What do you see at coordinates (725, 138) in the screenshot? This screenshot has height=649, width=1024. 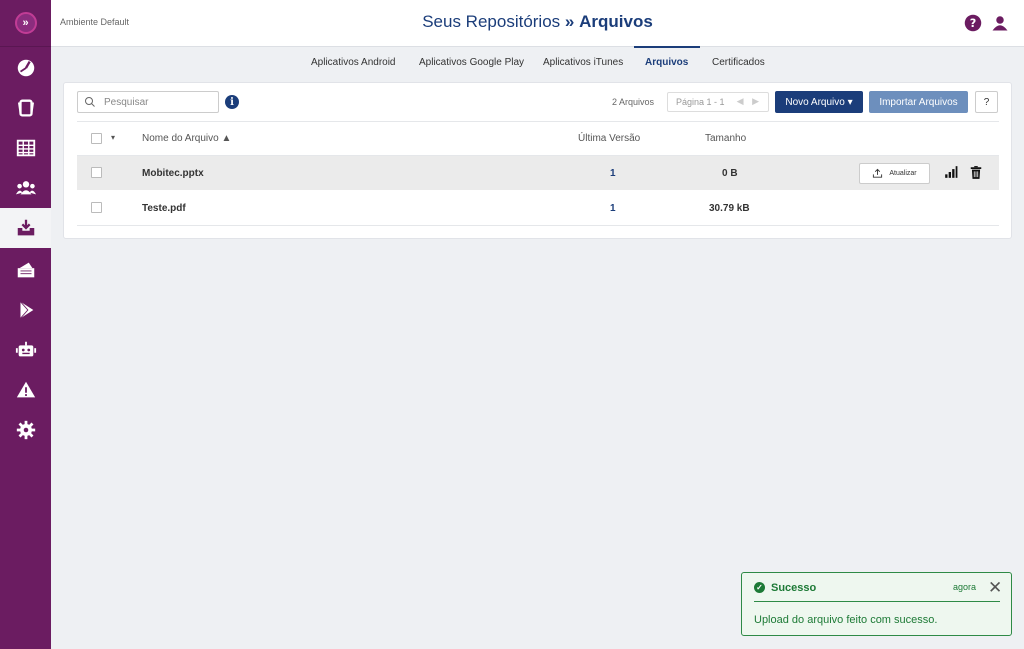 I see `column-header-size: Tamanho` at bounding box center [725, 138].